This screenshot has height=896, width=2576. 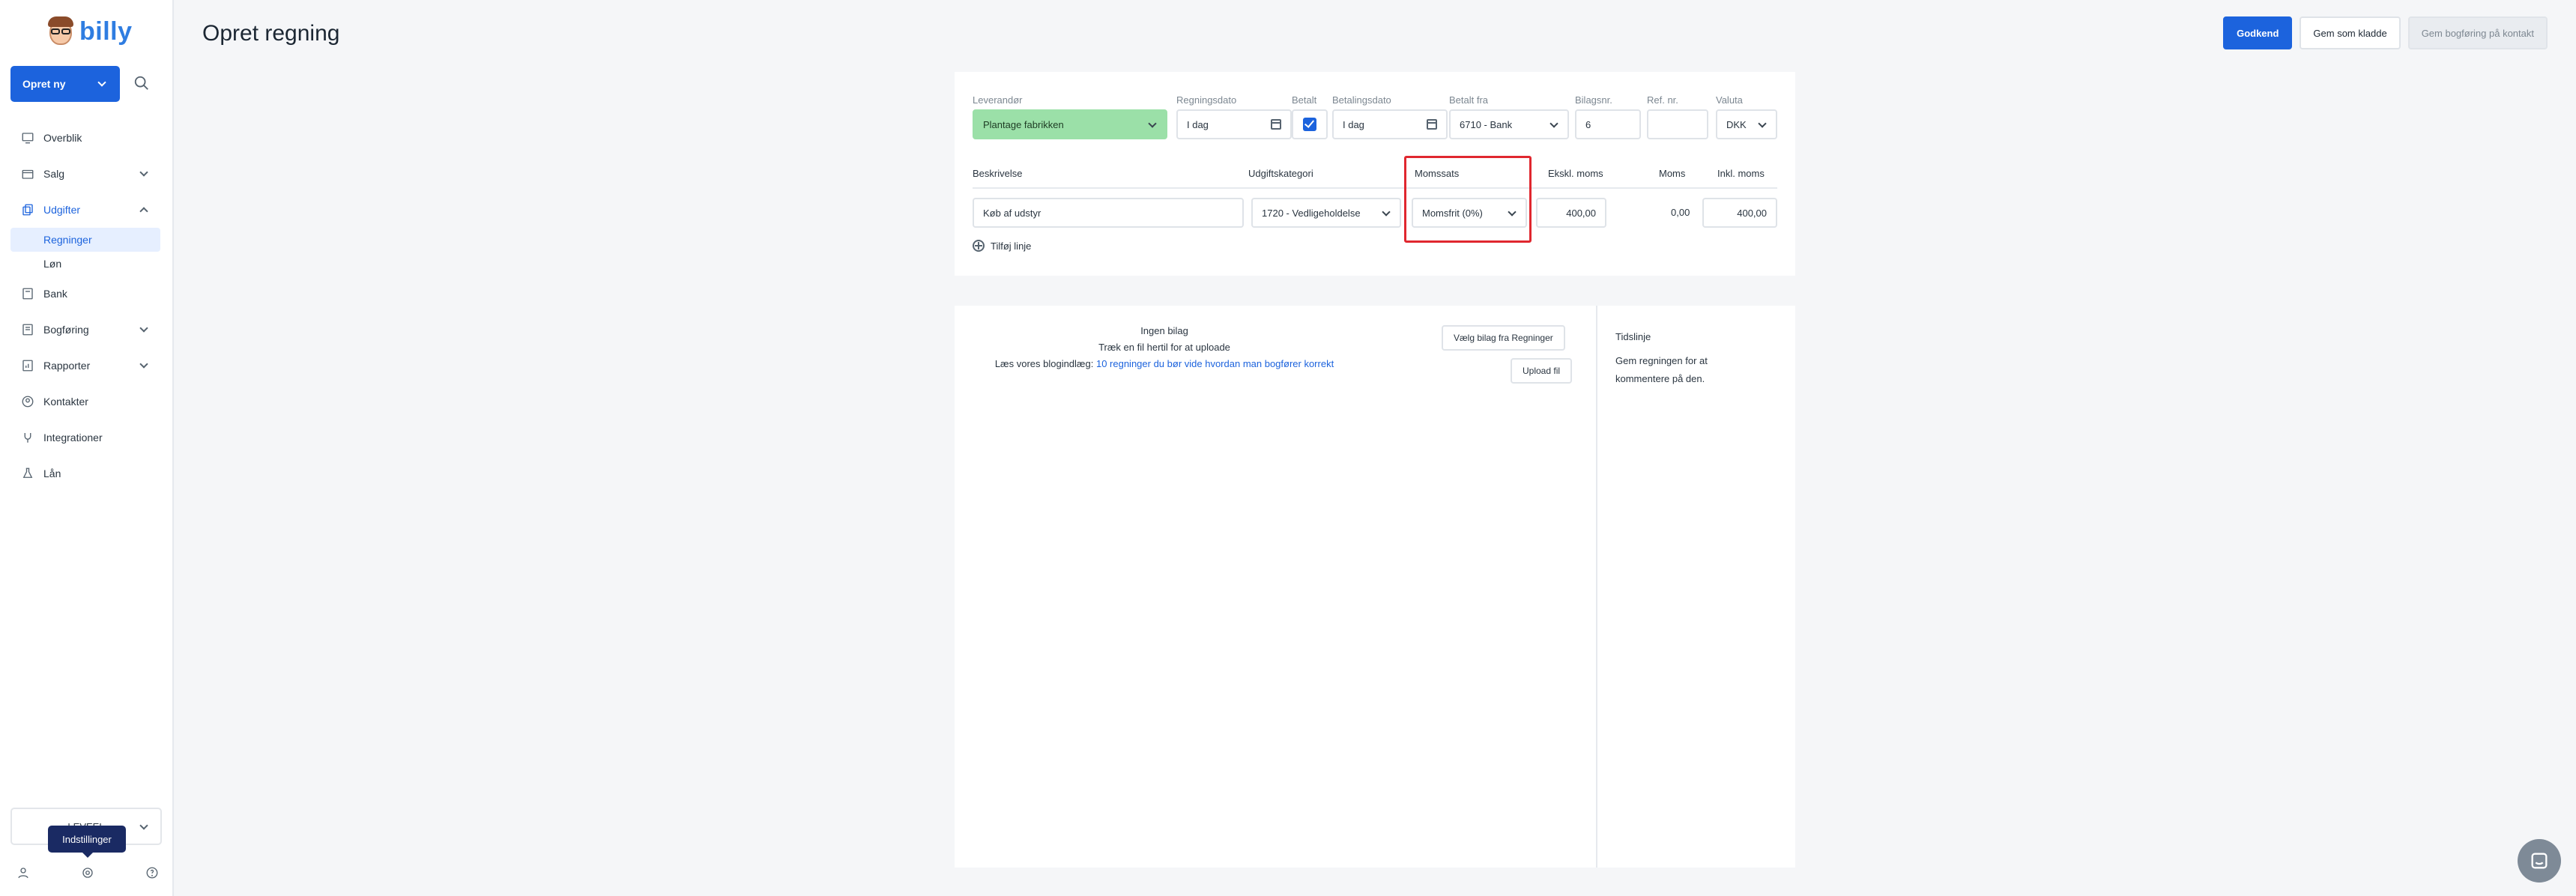 What do you see at coordinates (73, 438) in the screenshot?
I see `sidebar-item-label: Integrationer` at bounding box center [73, 438].